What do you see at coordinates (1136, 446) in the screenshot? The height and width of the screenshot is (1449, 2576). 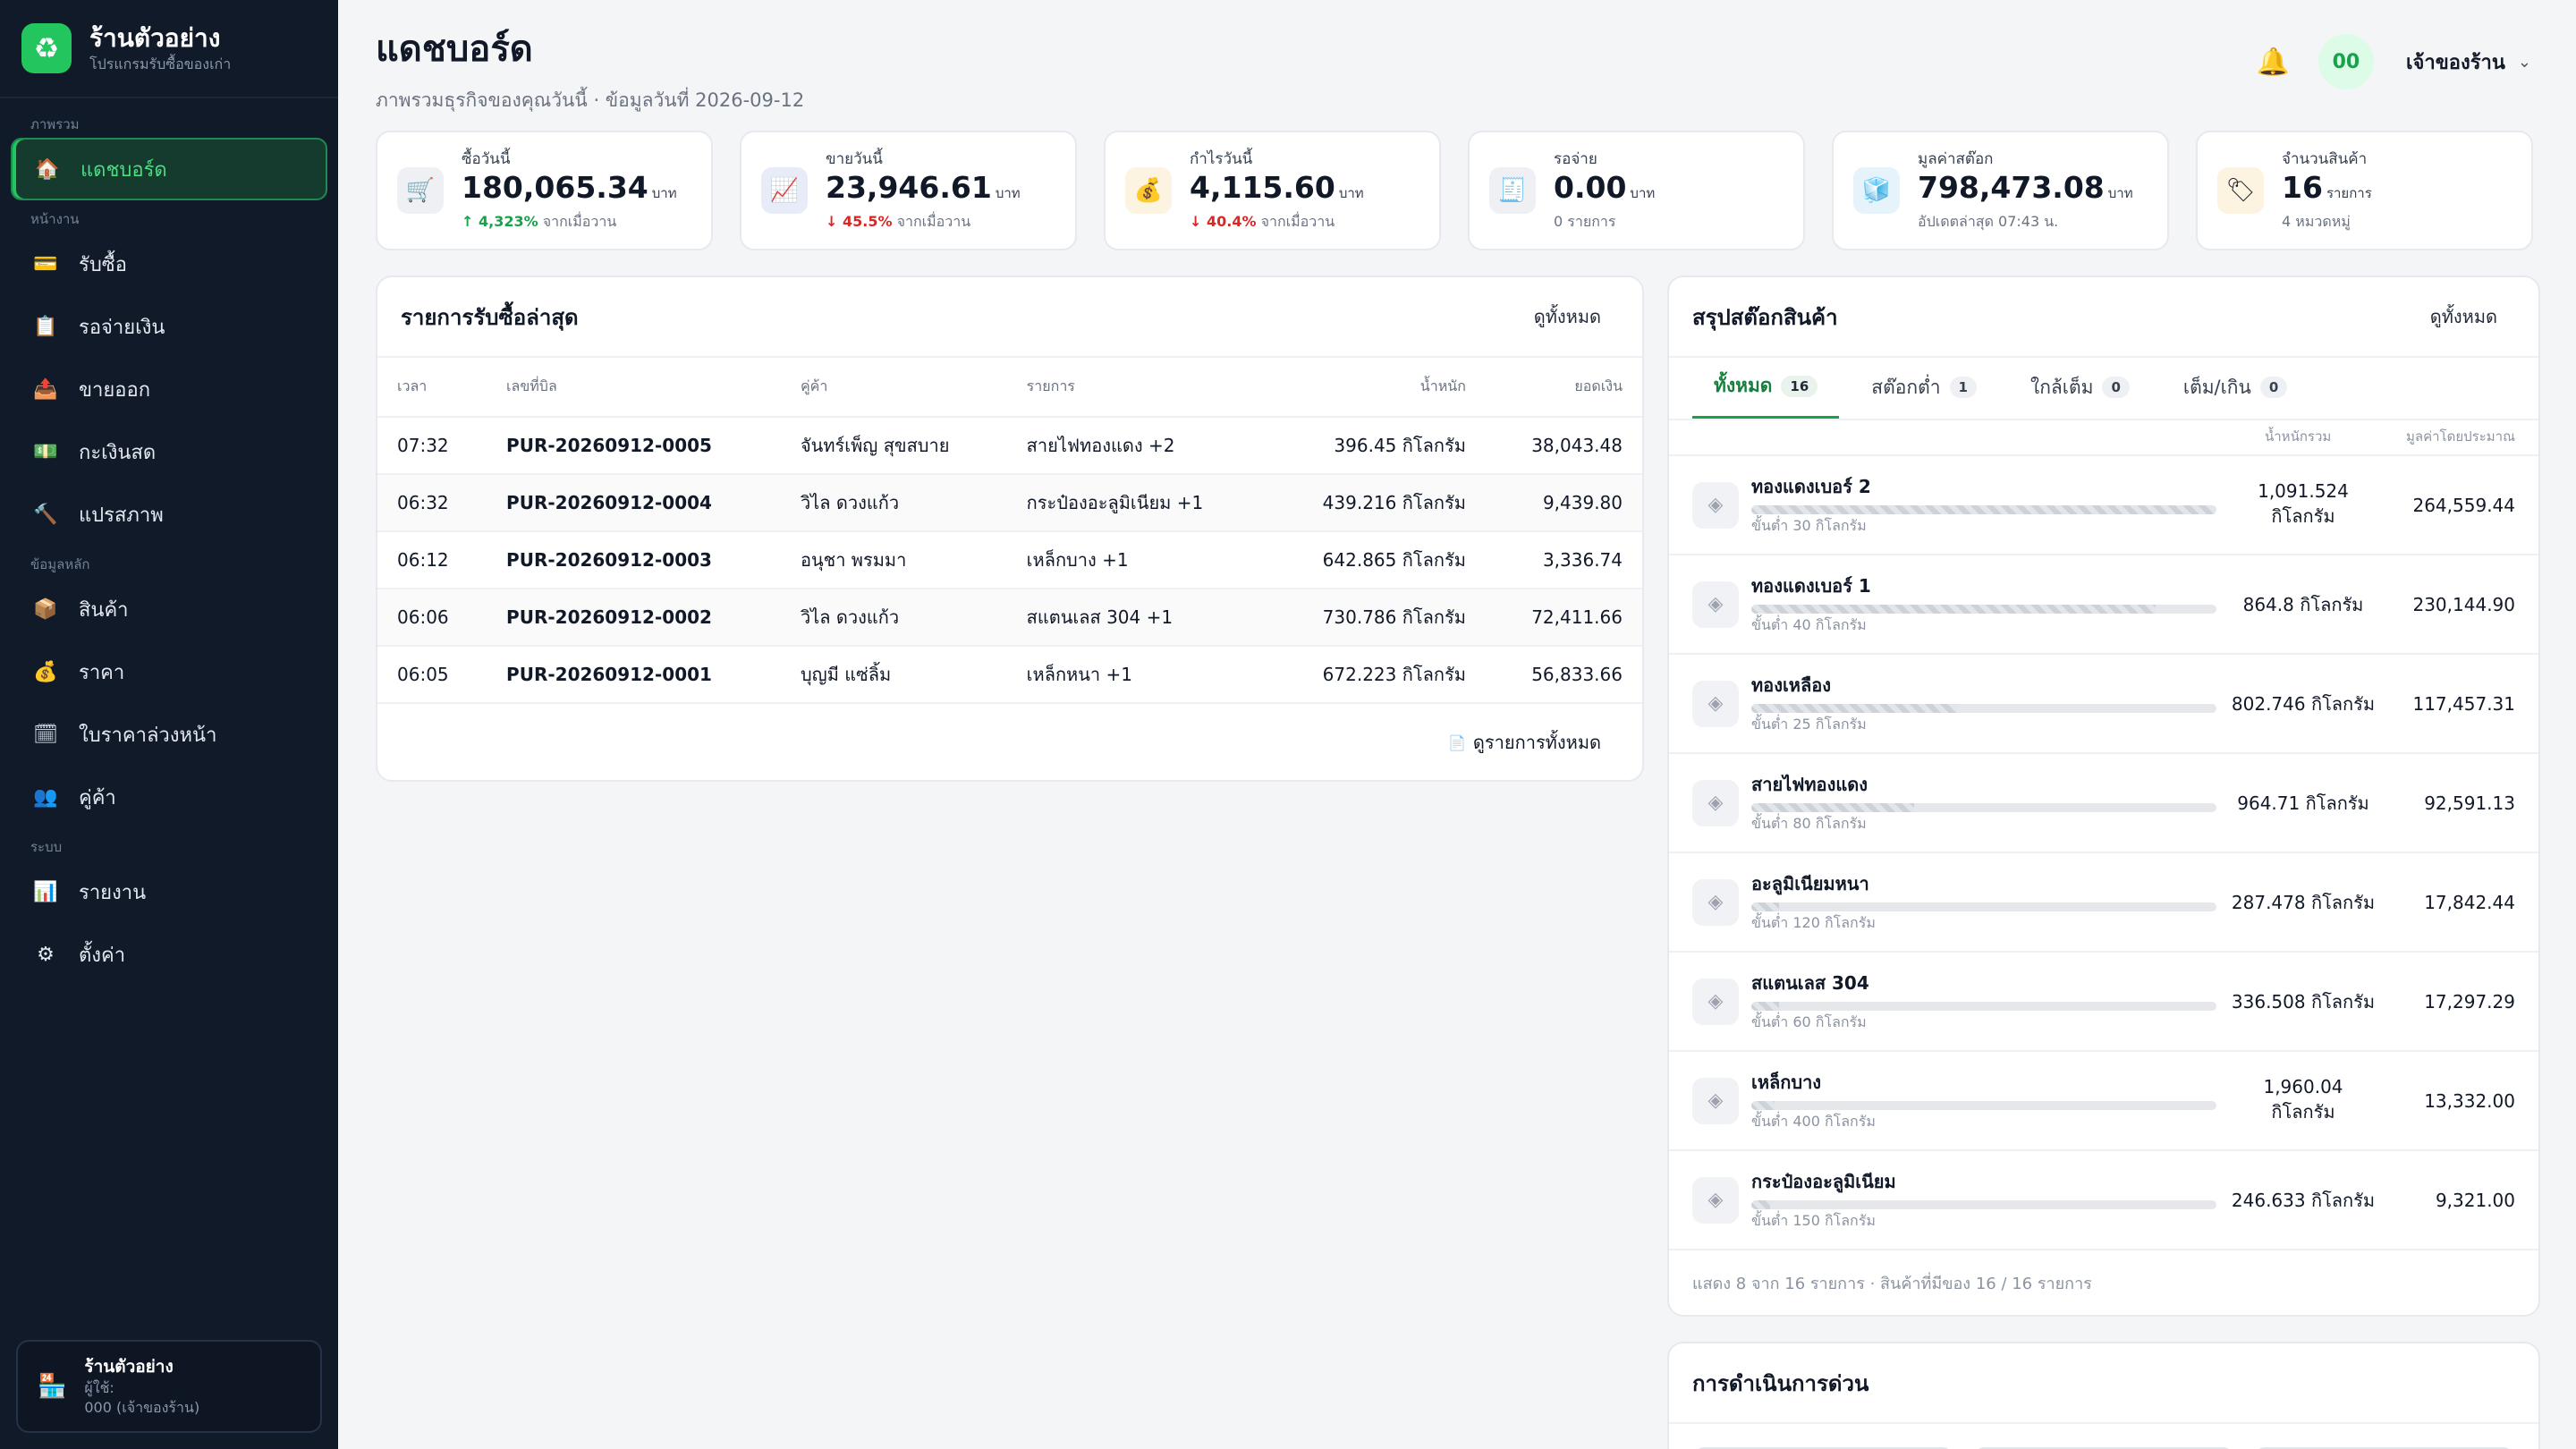 I see `table-cell: สายไฟทองแดง +2` at bounding box center [1136, 446].